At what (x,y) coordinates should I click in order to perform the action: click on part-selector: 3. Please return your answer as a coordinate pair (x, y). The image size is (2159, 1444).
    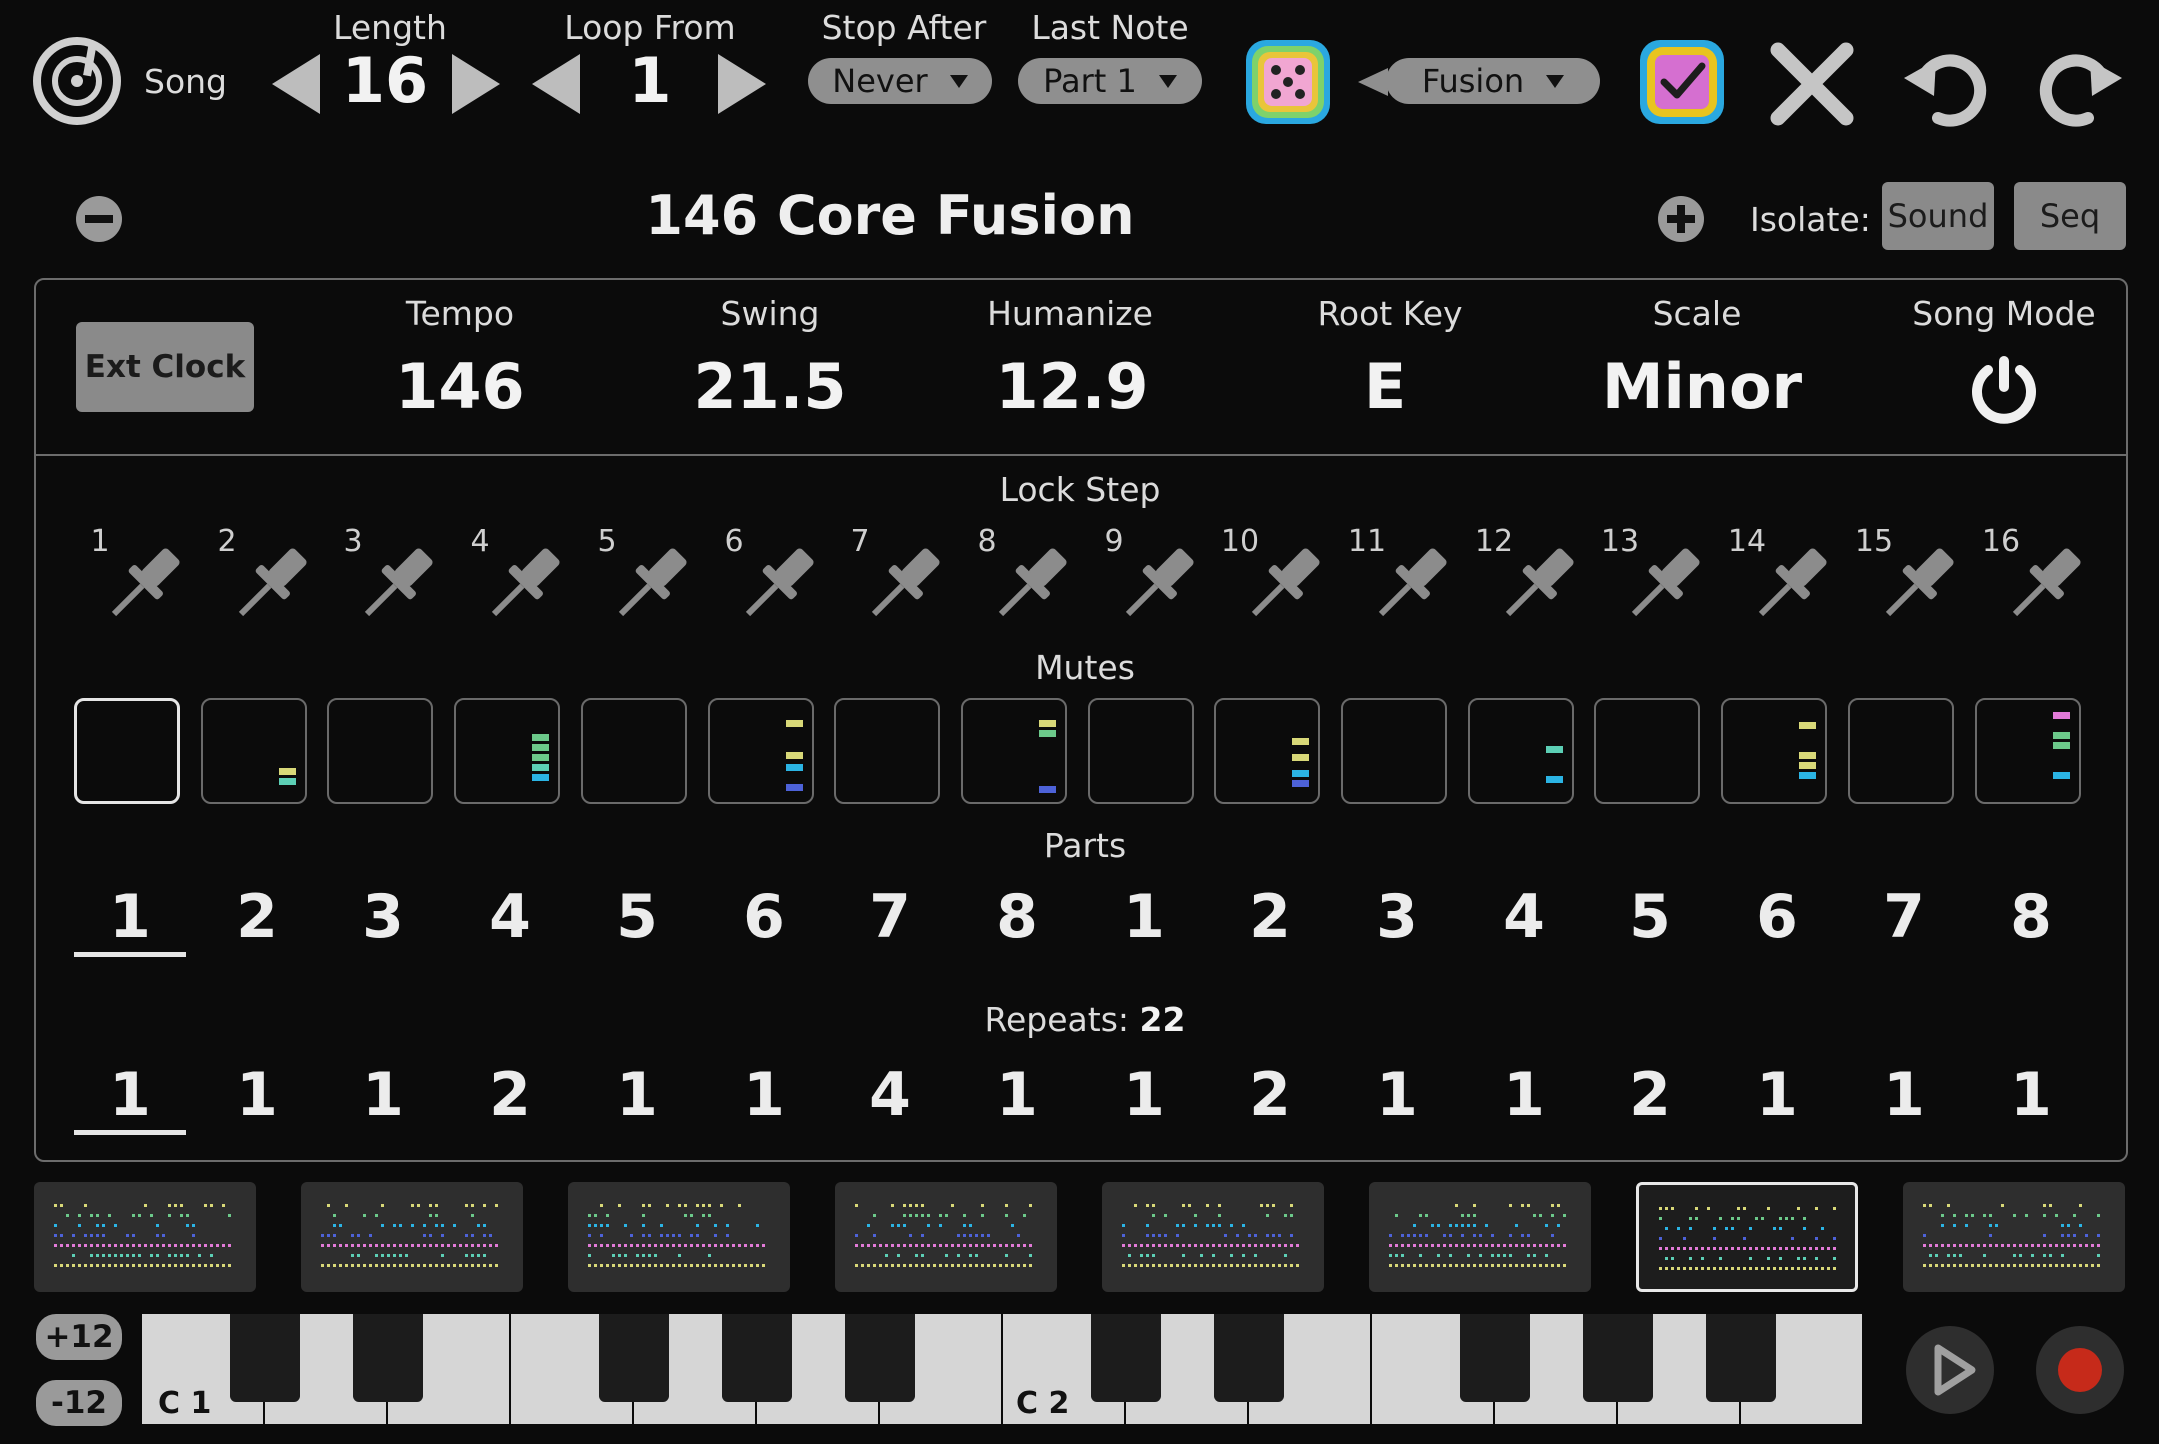
    Looking at the image, I should click on (1397, 917).